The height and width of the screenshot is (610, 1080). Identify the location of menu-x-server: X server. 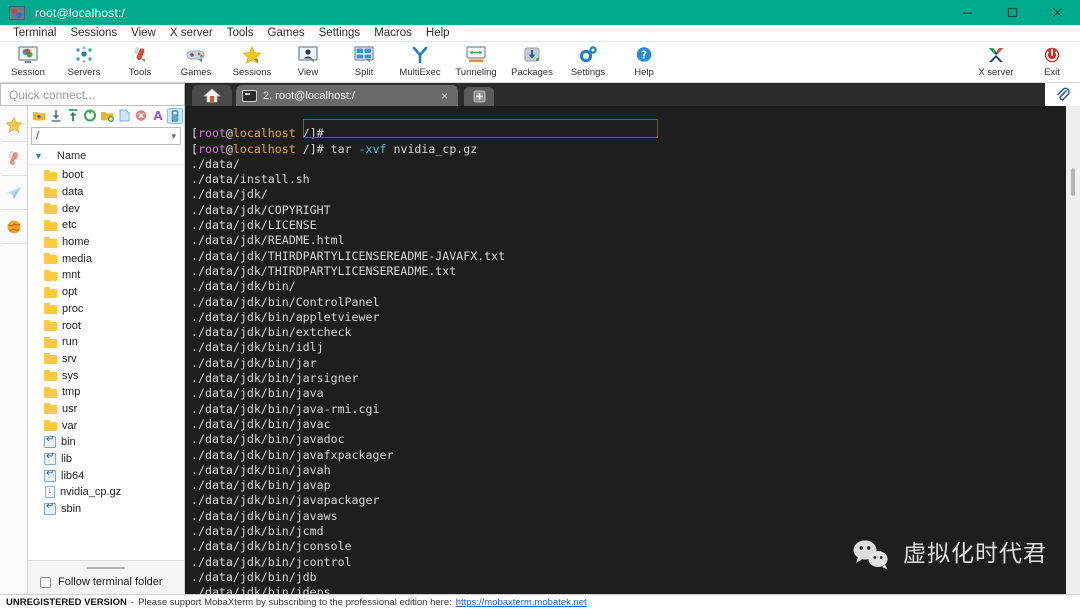
(191, 33).